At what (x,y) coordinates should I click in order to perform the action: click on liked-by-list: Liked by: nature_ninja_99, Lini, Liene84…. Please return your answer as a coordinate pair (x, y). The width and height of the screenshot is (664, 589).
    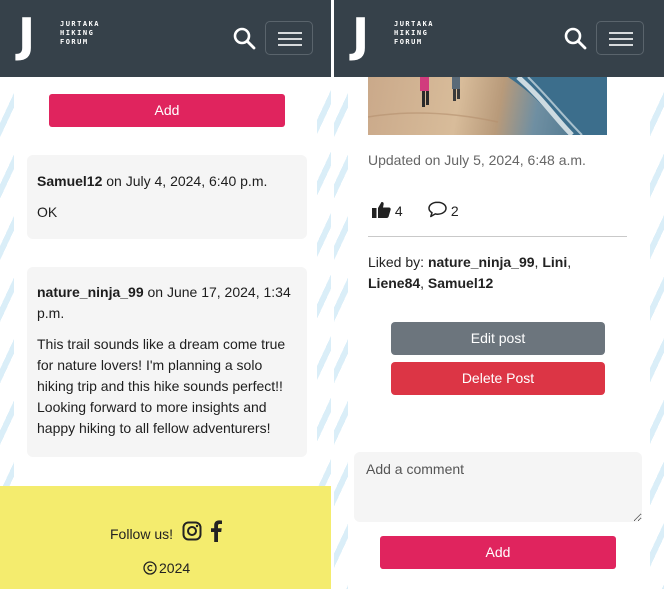
    Looking at the image, I should click on (470, 272).